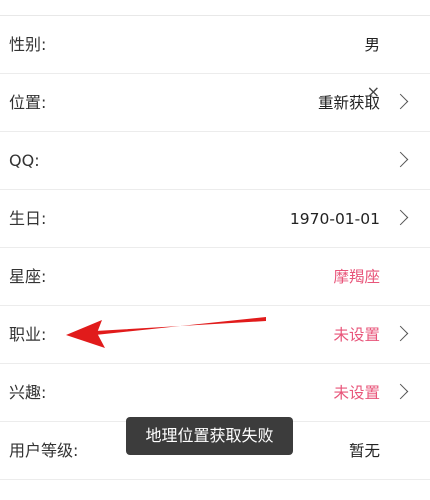 This screenshot has width=430, height=500. I want to click on row-interests: 兴趣: 未设置, so click(215, 393).